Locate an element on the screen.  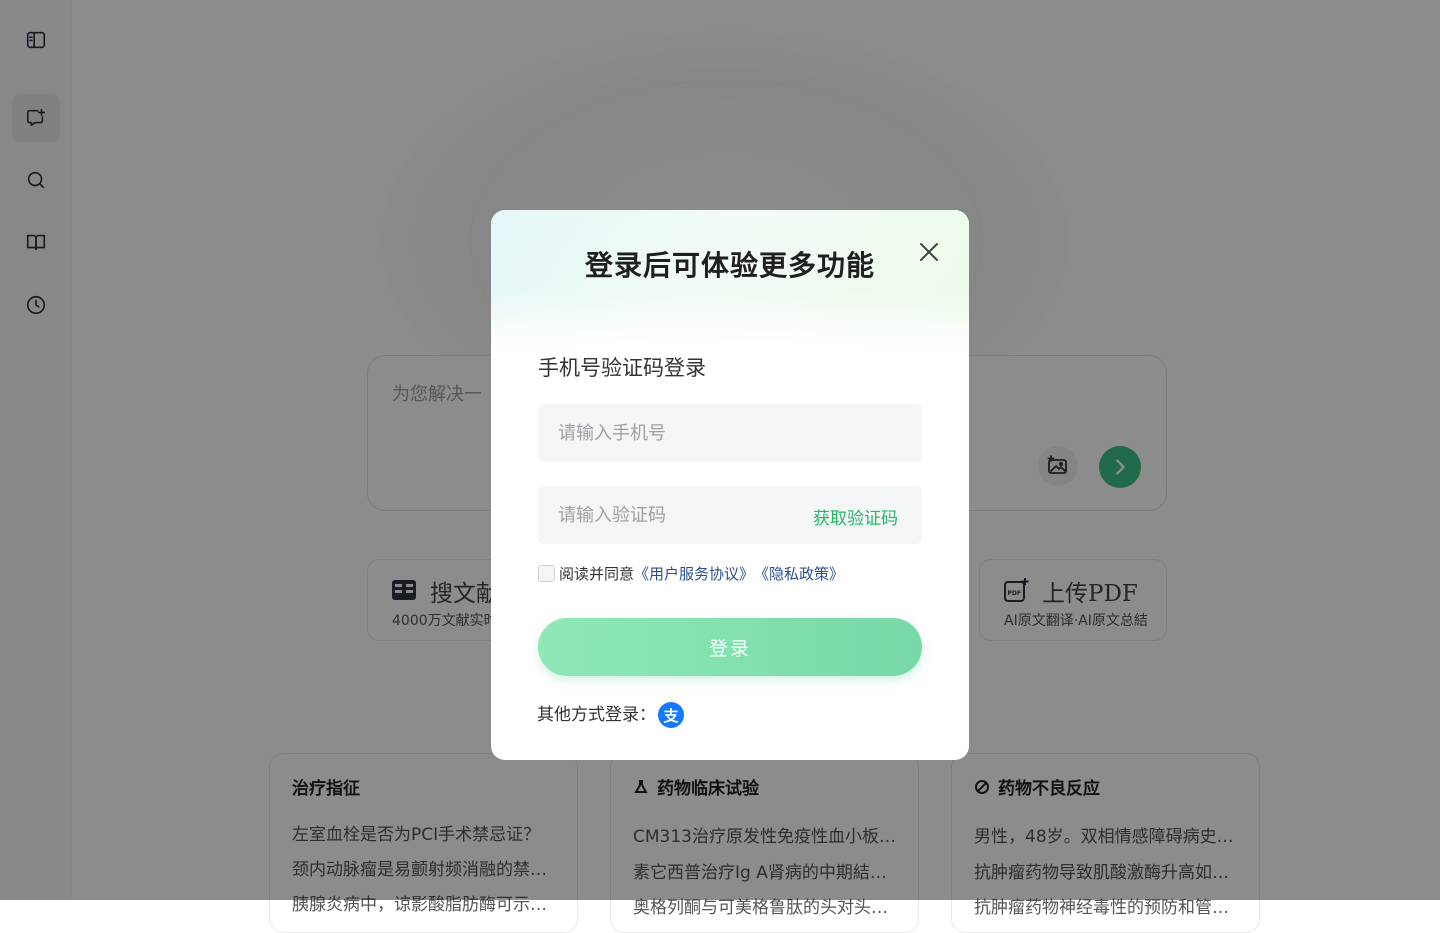
agreement-checkbox is located at coordinates (546, 573).